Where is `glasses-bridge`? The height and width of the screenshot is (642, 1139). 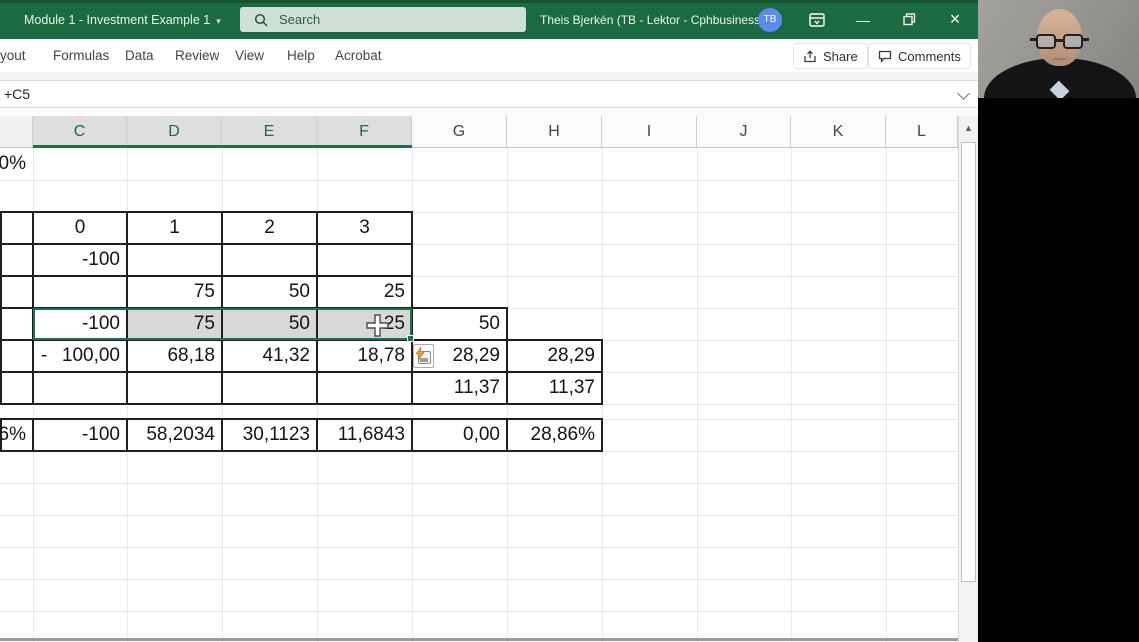 glasses-bridge is located at coordinates (1059, 40).